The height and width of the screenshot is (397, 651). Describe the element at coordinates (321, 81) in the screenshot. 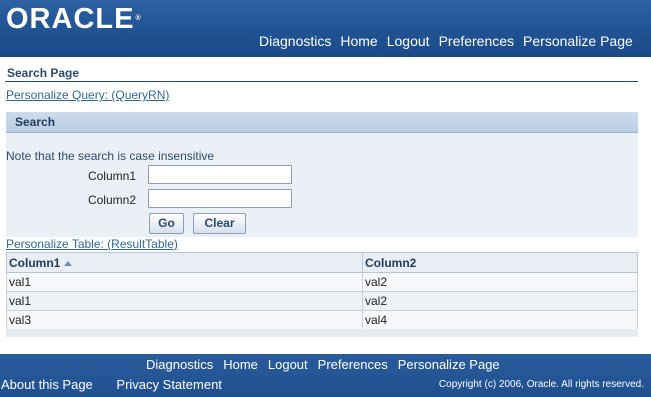

I see `title-divider` at that location.